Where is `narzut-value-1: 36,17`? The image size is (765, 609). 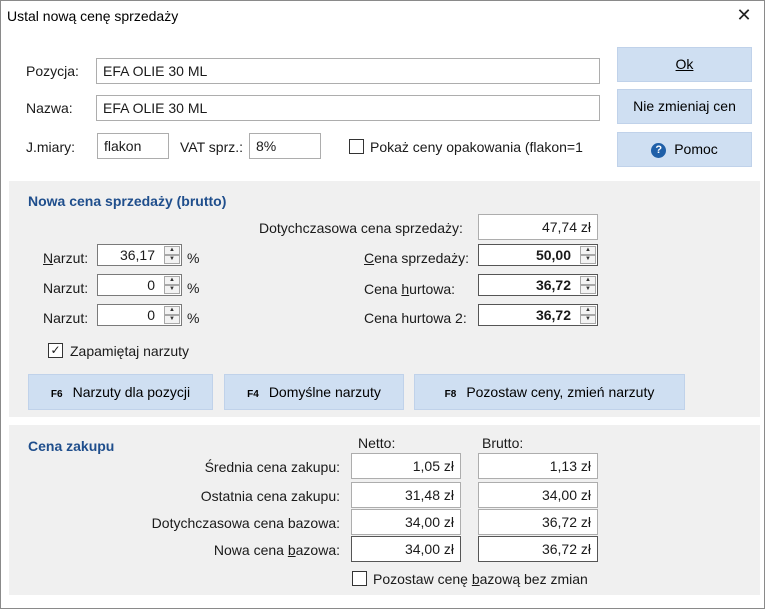
narzut-value-1: 36,17 is located at coordinates (137, 255).